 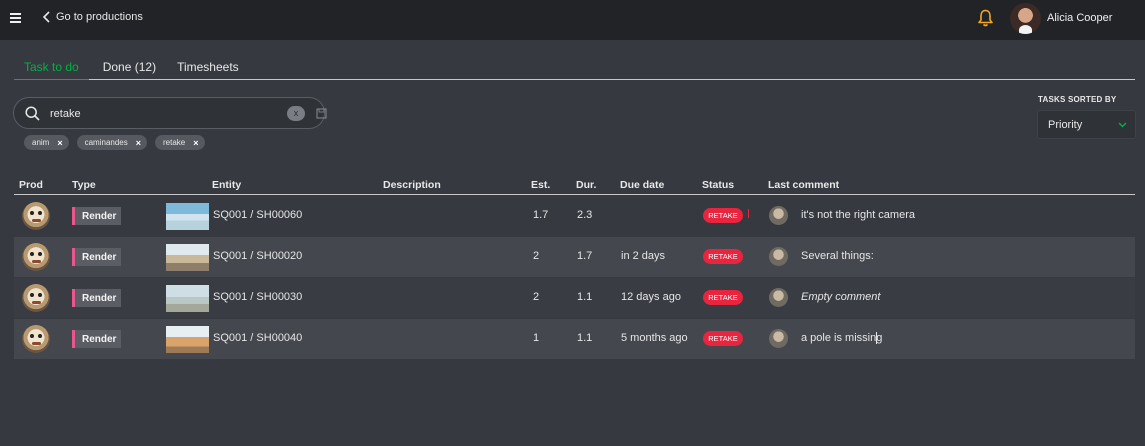 I want to click on clear-search-button: x, so click(x=296, y=113).